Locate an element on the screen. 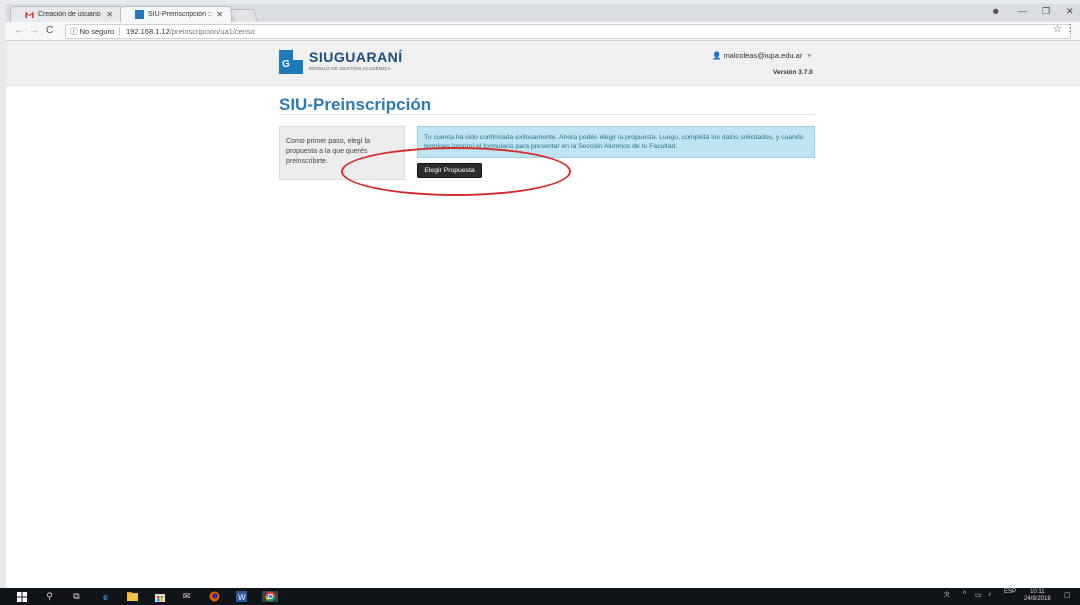 This screenshot has width=1080, height=605. gmail-icon is located at coordinates (29, 14).